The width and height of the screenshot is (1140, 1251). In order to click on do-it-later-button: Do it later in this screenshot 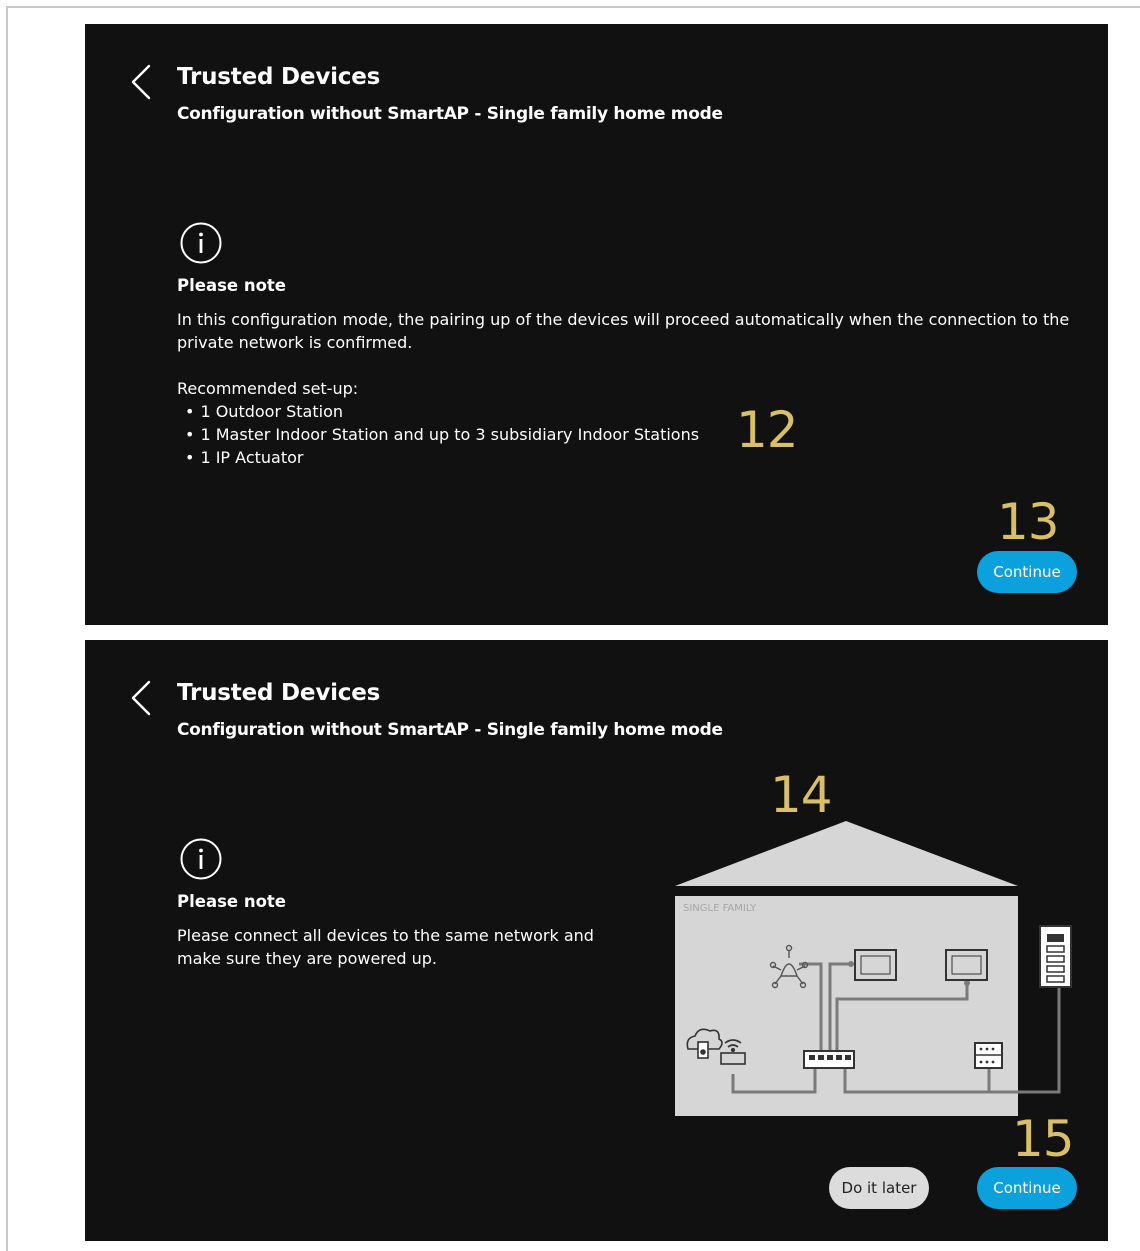, I will do `click(879, 1188)`.